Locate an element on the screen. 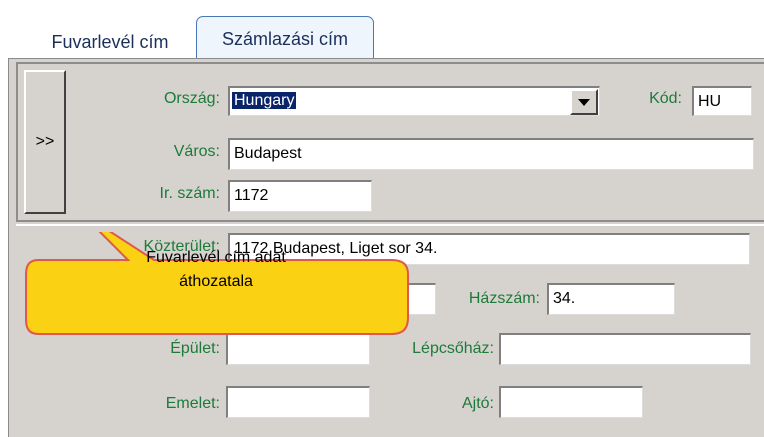  staircase-input is located at coordinates (625, 349).